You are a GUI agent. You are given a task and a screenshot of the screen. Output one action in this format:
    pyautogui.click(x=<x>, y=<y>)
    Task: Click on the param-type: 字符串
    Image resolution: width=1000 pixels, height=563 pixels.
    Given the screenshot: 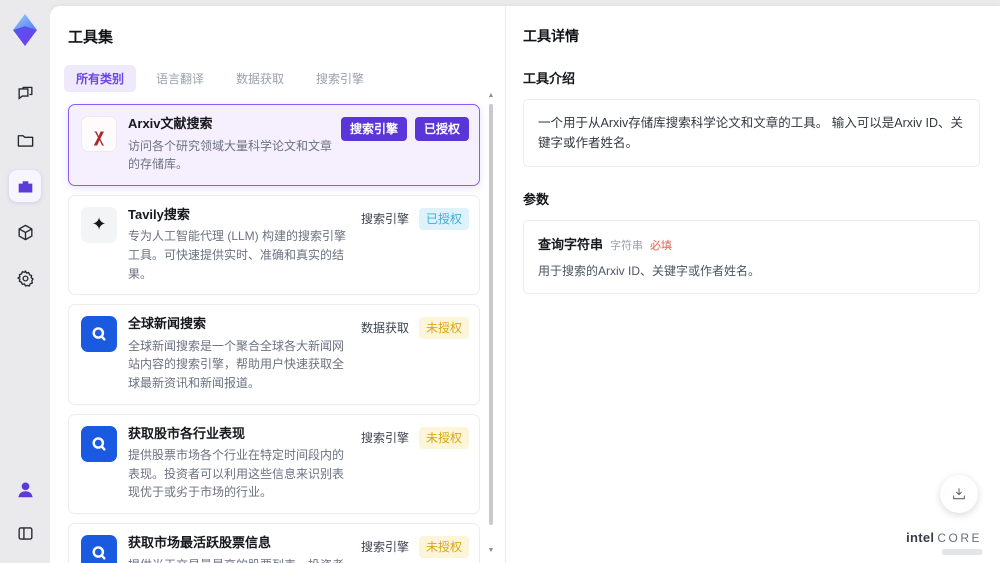 What is the action you would take?
    pyautogui.click(x=627, y=246)
    